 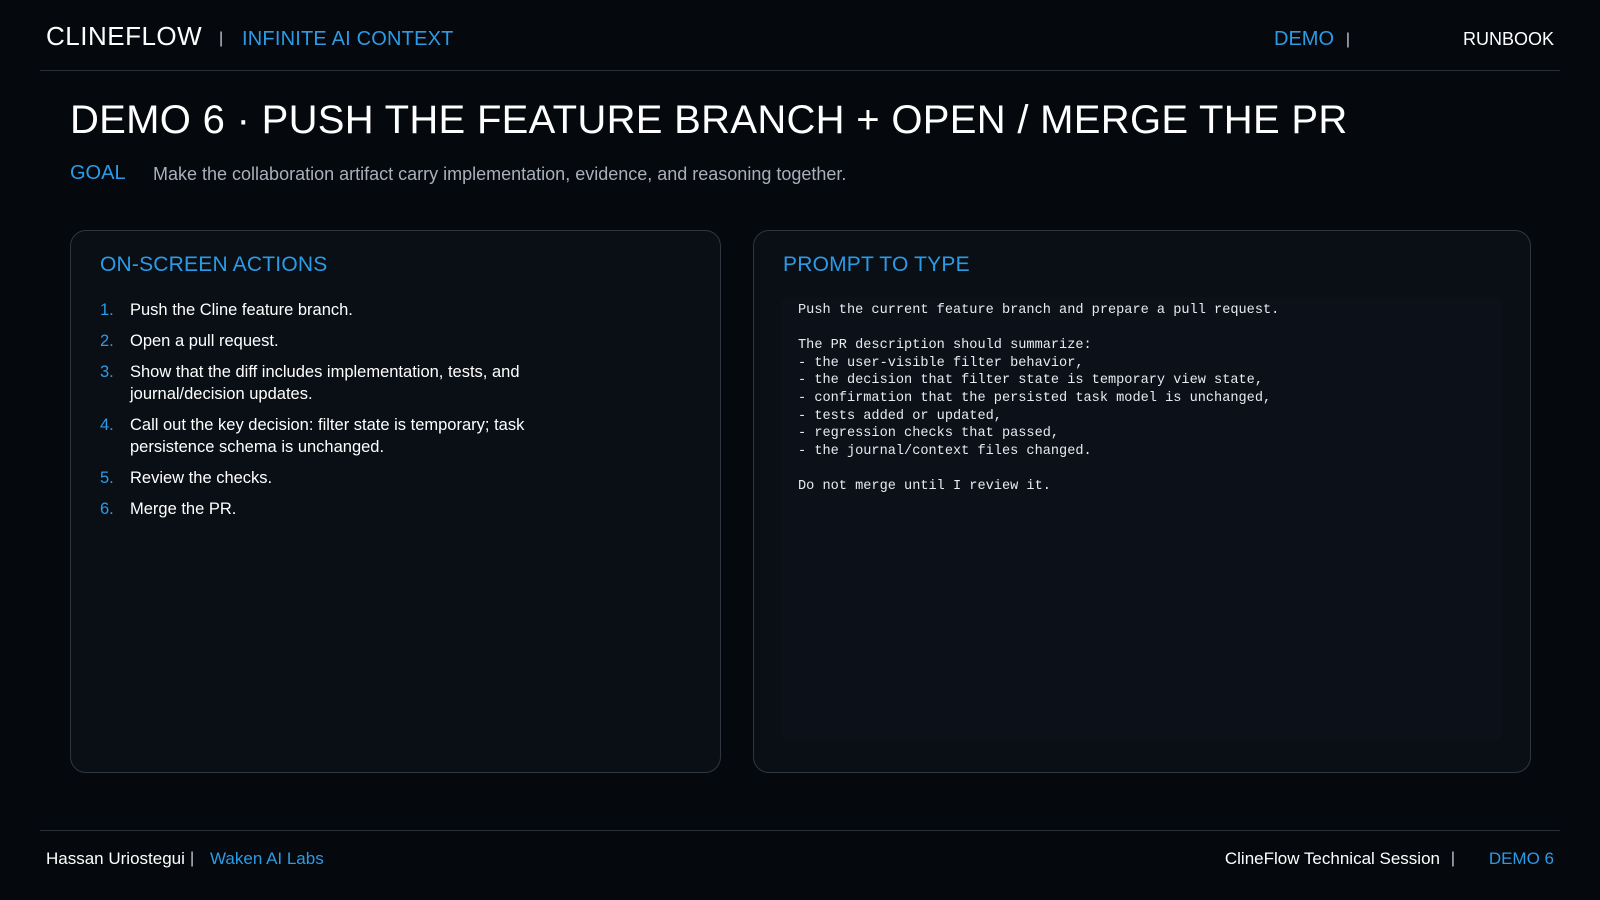 I want to click on step-number: 5., so click(x=107, y=478).